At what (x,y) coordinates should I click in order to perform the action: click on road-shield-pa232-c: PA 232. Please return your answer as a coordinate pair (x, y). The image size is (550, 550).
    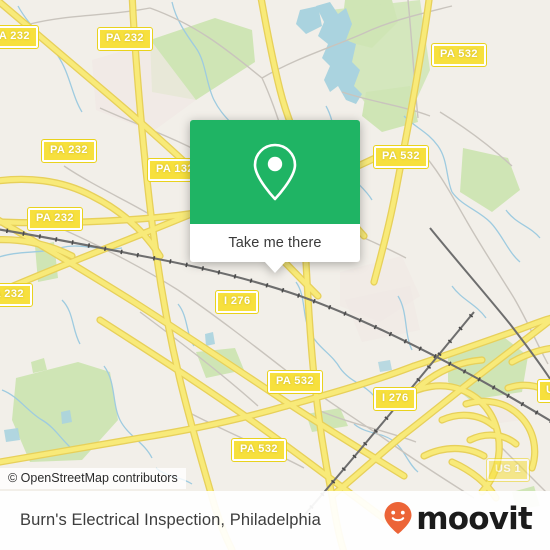
    Looking at the image, I should click on (69, 151).